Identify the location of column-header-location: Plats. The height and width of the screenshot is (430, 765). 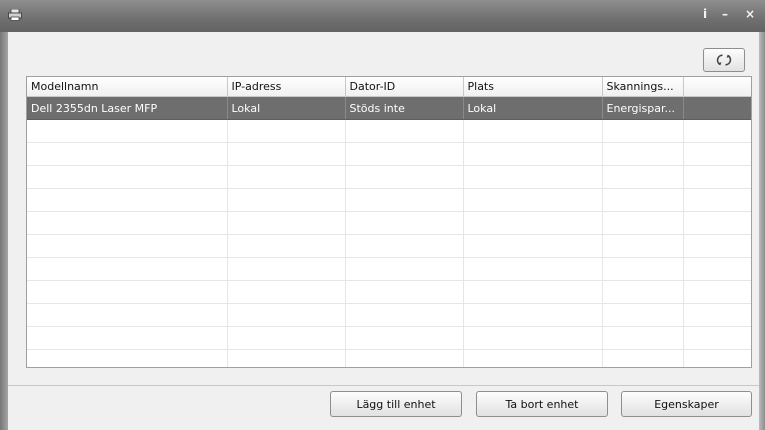
(533, 87).